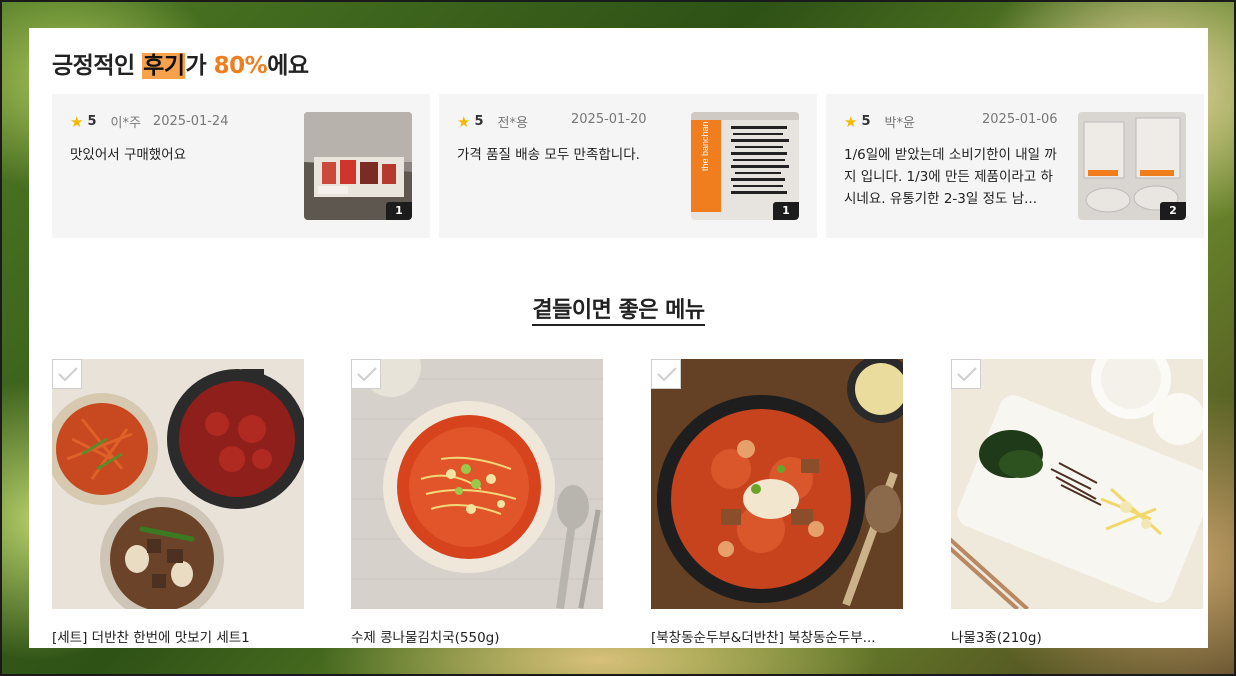  I want to click on product-card: 나물3종(210g), so click(1077, 502).